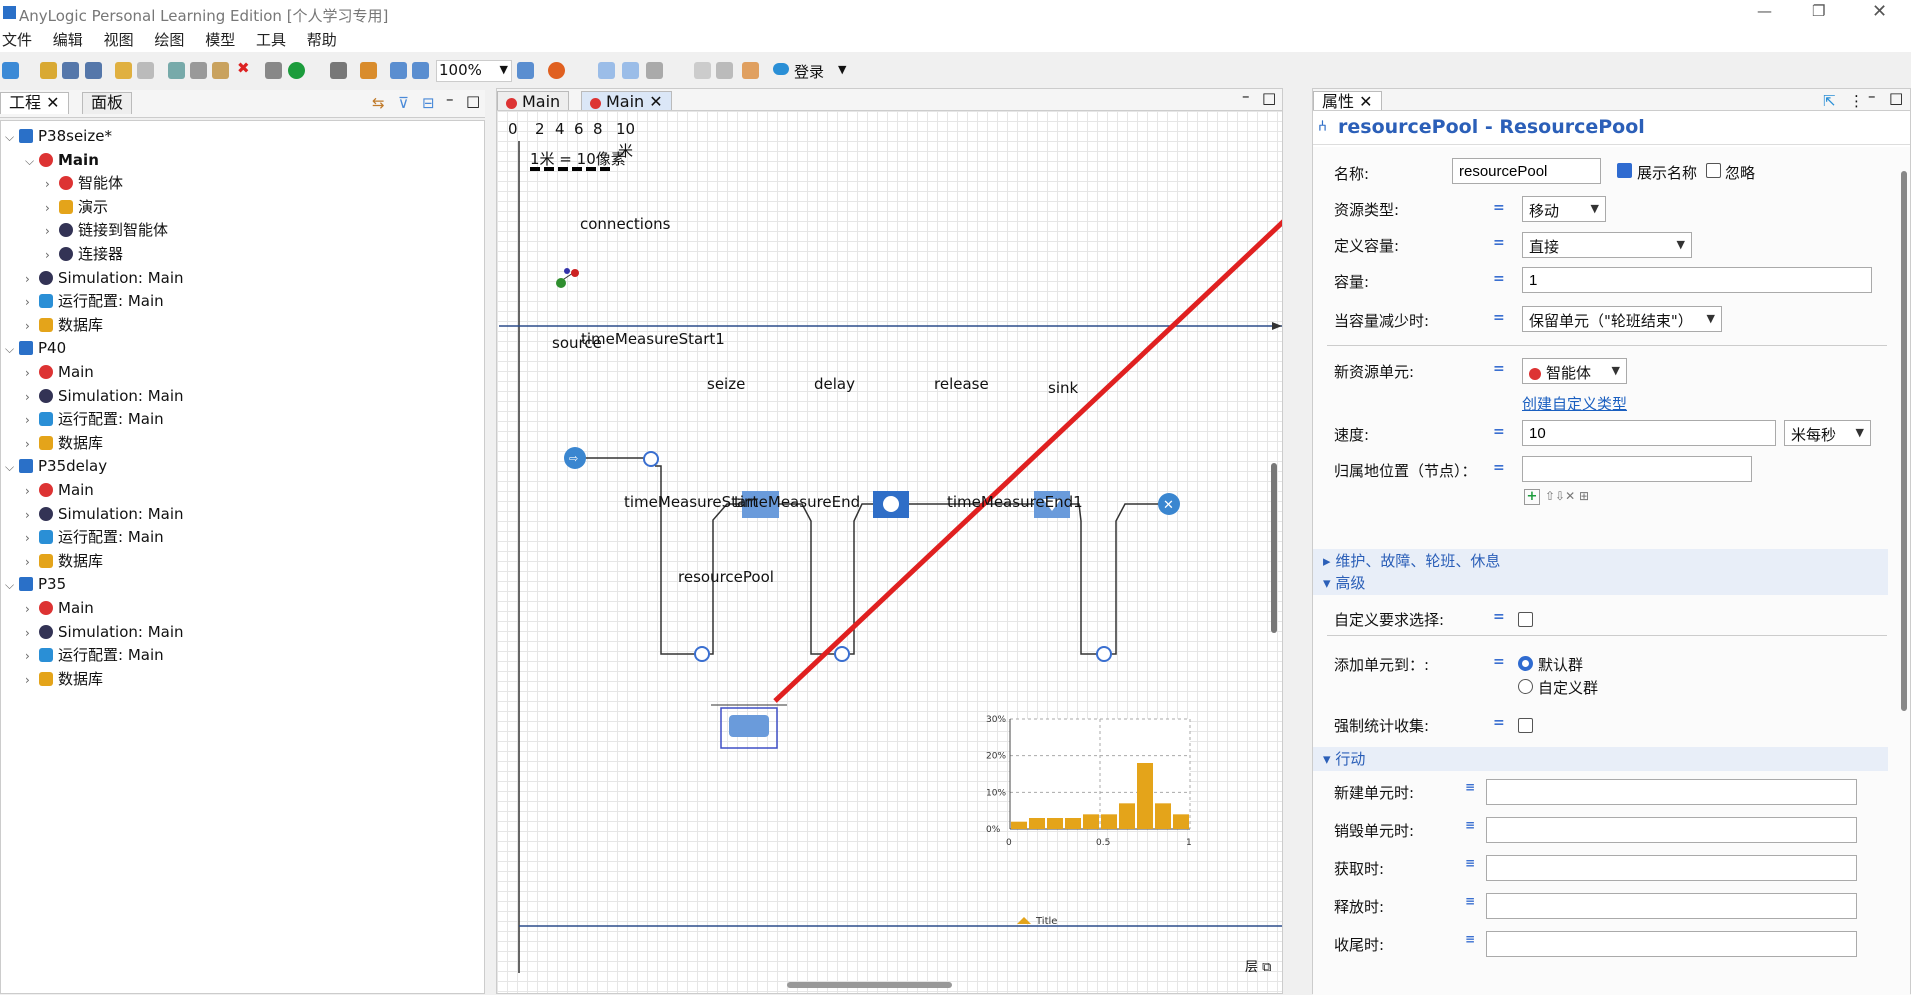 The image size is (1911, 995). Describe the element at coordinates (245, 68) in the screenshot. I see `delete-icon: ✖` at that location.